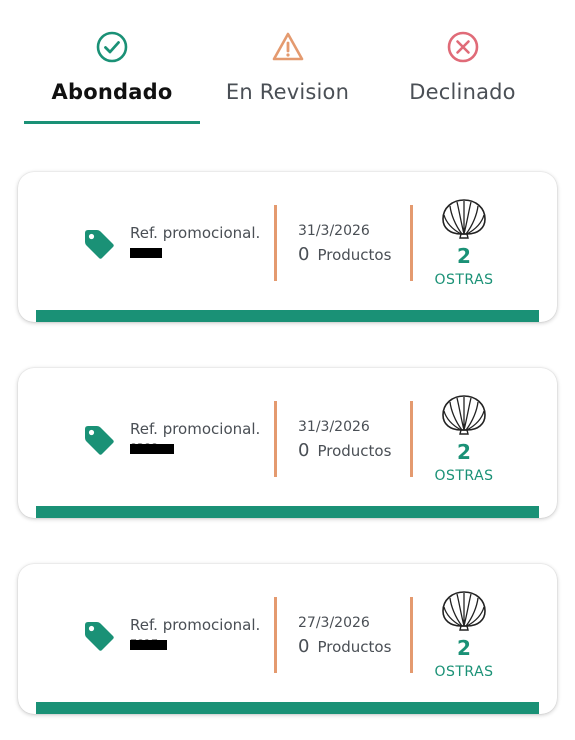  What do you see at coordinates (112, 122) in the screenshot?
I see `active-tab-indicator` at bounding box center [112, 122].